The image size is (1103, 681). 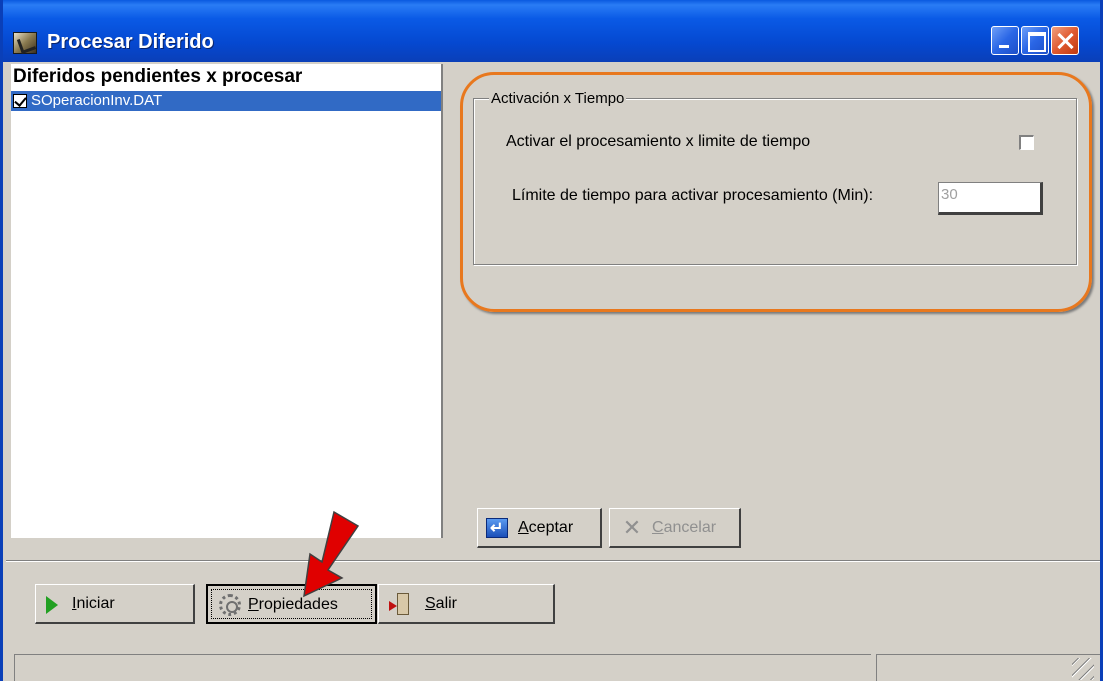 I want to click on cancel-button: ✕ Cancelar, so click(x=675, y=528).